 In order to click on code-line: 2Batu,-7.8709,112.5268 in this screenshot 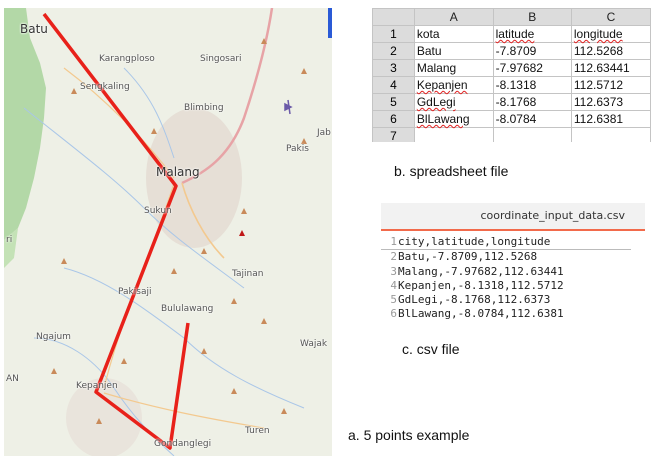, I will do `click(513, 257)`.